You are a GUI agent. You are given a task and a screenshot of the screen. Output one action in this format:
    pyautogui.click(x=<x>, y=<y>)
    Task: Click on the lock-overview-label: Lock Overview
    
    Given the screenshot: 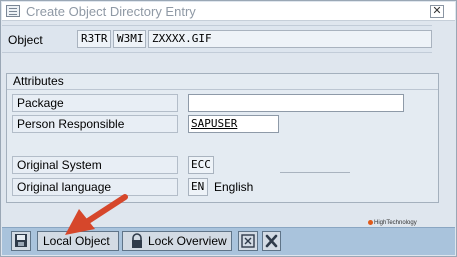 What is the action you would take?
    pyautogui.click(x=187, y=241)
    